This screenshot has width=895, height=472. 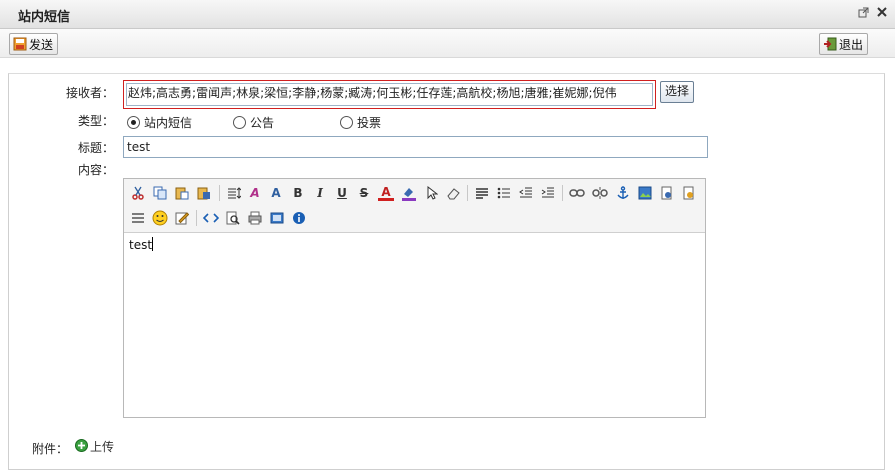 I want to click on add-icon, so click(x=81, y=446).